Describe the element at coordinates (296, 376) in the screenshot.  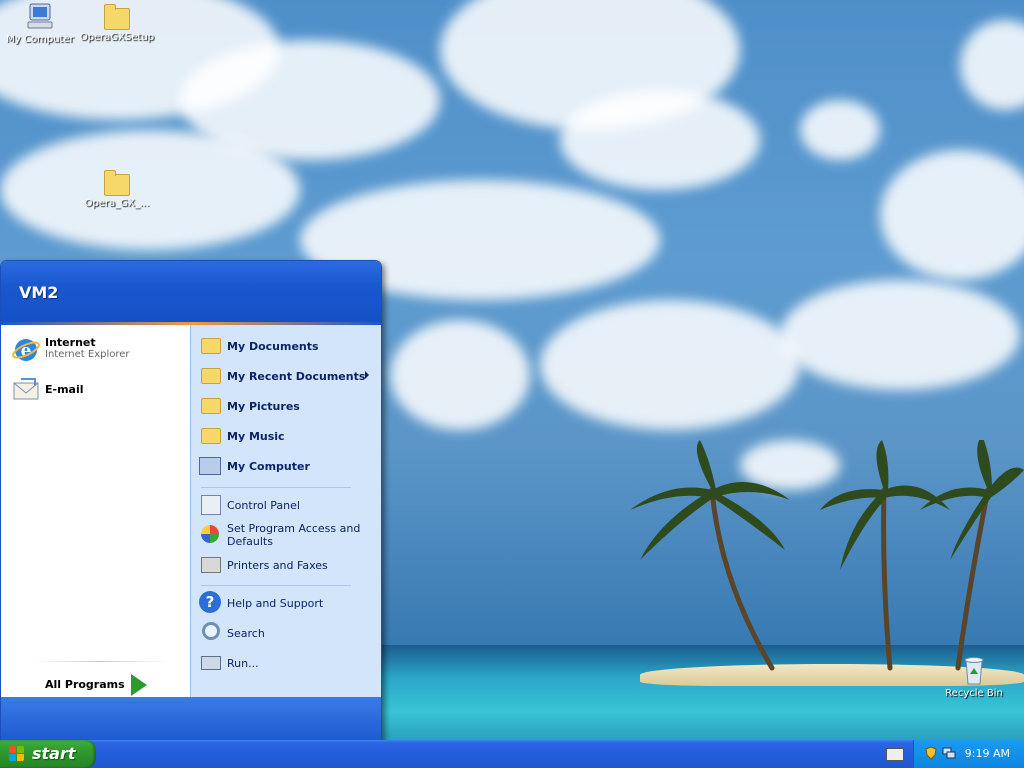
I see `menu-item-label: My Recent Documents` at that location.